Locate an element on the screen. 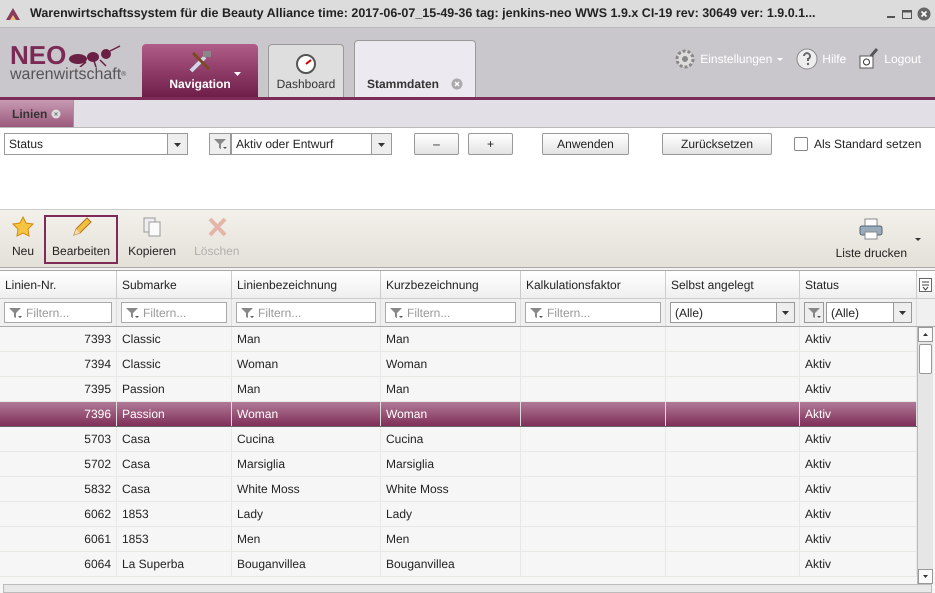 This screenshot has height=593, width=935. filter-value-dropdown: Aktiv oder Entwurf is located at coordinates (311, 144).